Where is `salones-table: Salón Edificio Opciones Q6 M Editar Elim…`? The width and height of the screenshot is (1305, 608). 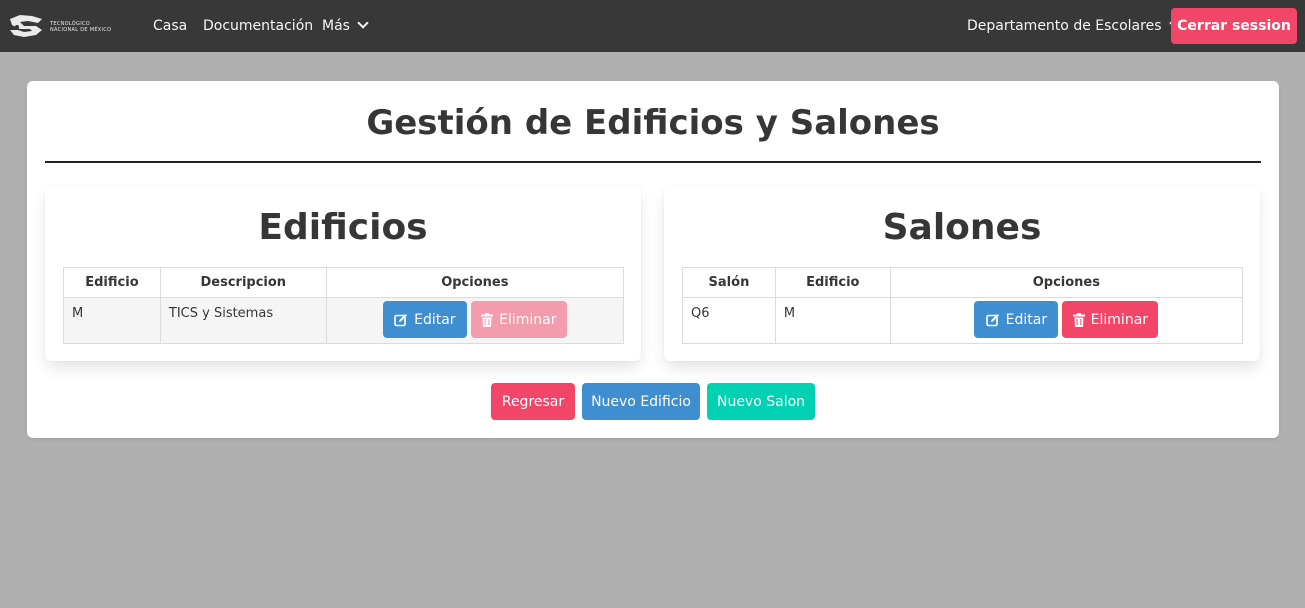
salones-table: Salón Edificio Opciones Q6 M Editar Elim… is located at coordinates (963, 305).